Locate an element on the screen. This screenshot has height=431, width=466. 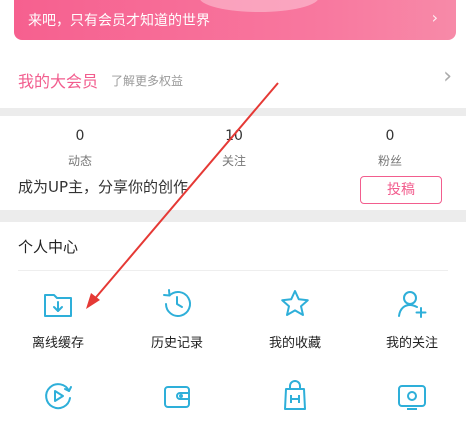
grid-item-wallet is located at coordinates (177, 401).